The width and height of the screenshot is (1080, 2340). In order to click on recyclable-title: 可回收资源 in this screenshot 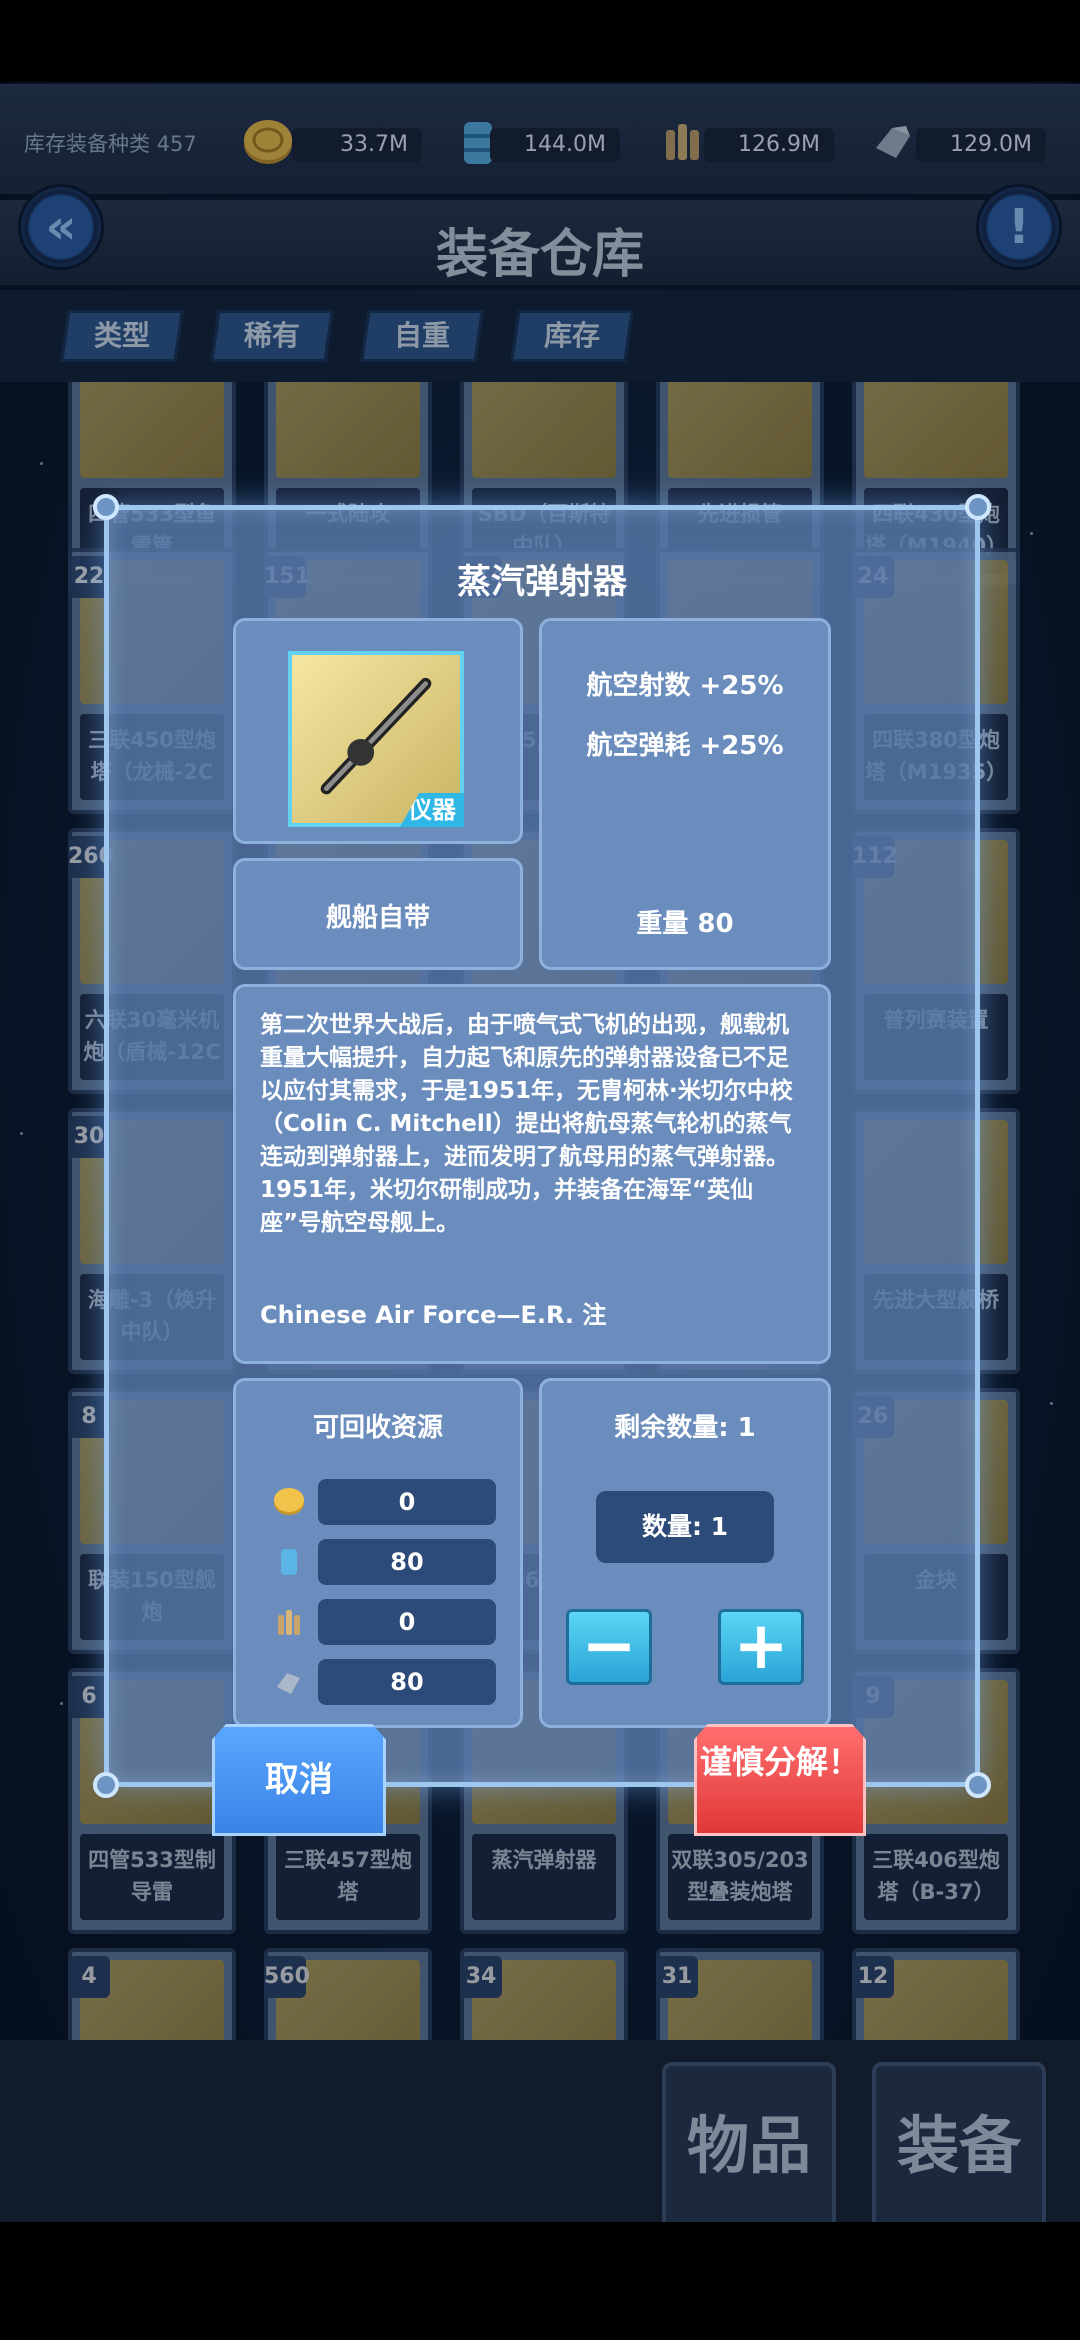, I will do `click(377, 1428)`.